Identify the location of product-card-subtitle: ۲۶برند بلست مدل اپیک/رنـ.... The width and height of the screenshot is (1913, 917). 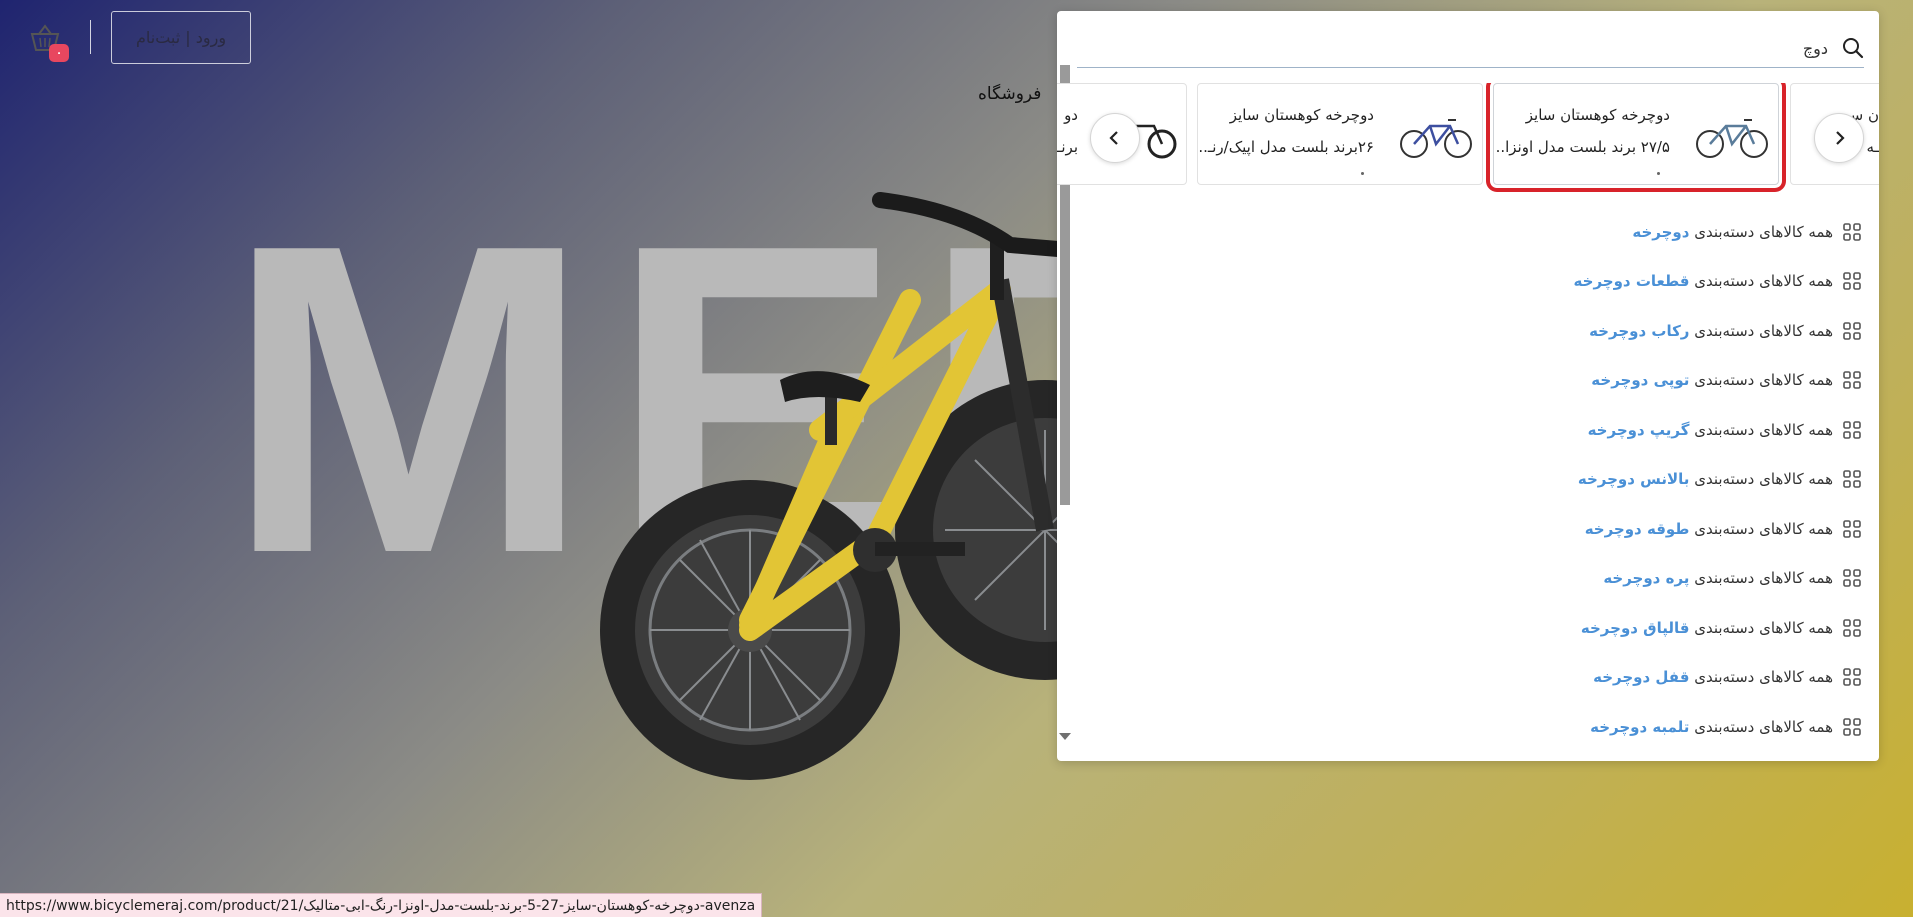
(1285, 147).